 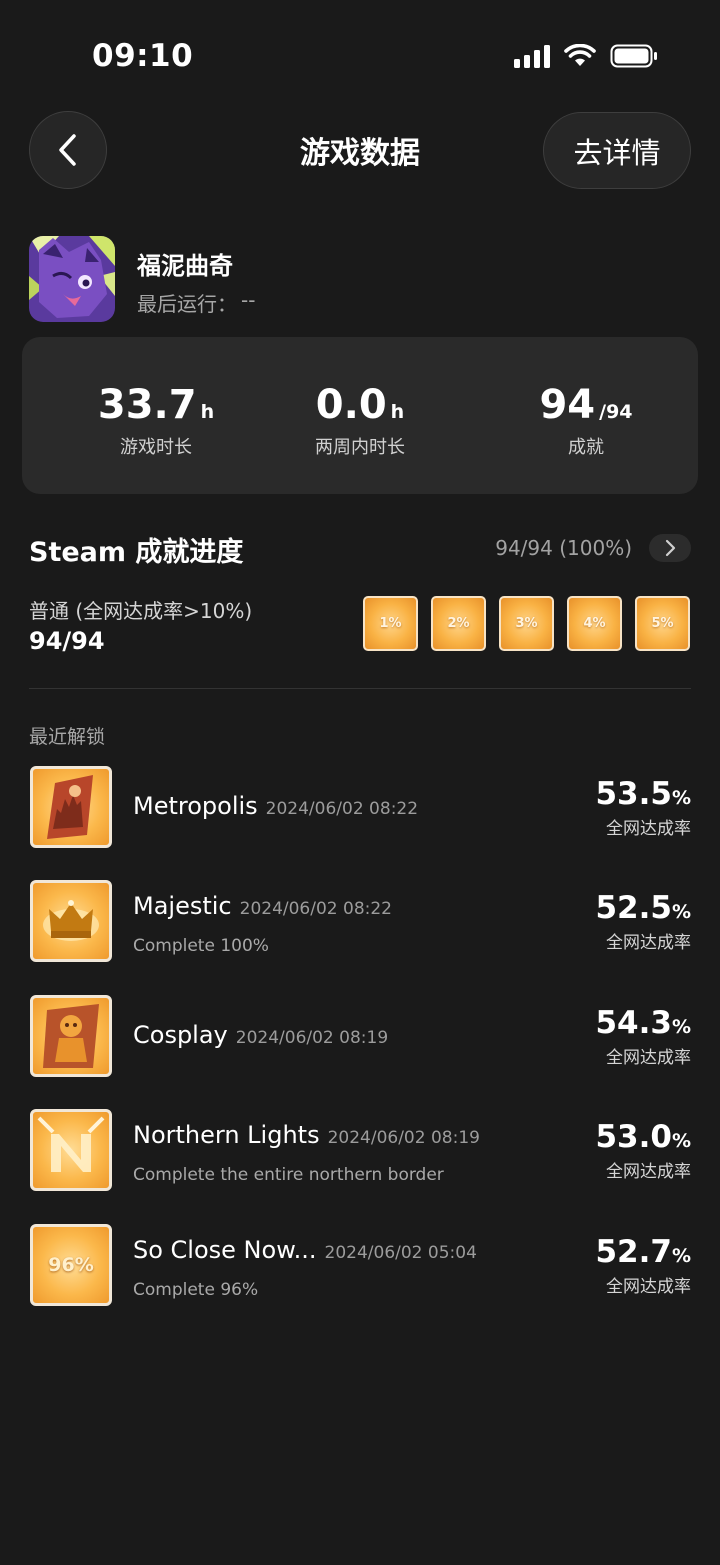 I want to click on percent-96-icon: 96%, so click(x=71, y=1265).